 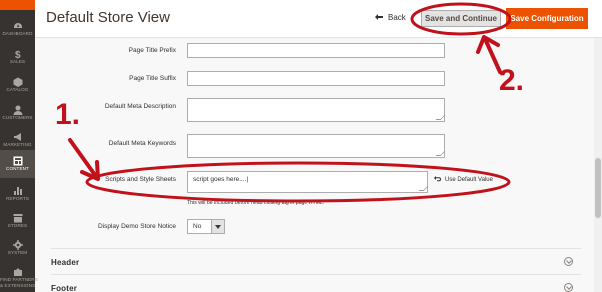 I want to click on default-meta-description-textarea, so click(x=316, y=110).